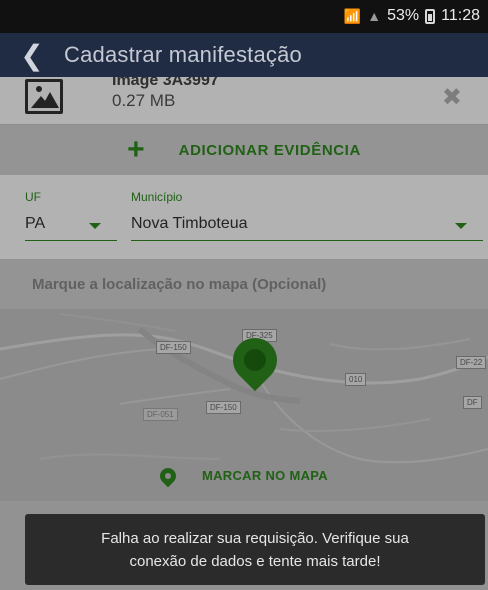  I want to click on signal-icon: ▲, so click(374, 16).